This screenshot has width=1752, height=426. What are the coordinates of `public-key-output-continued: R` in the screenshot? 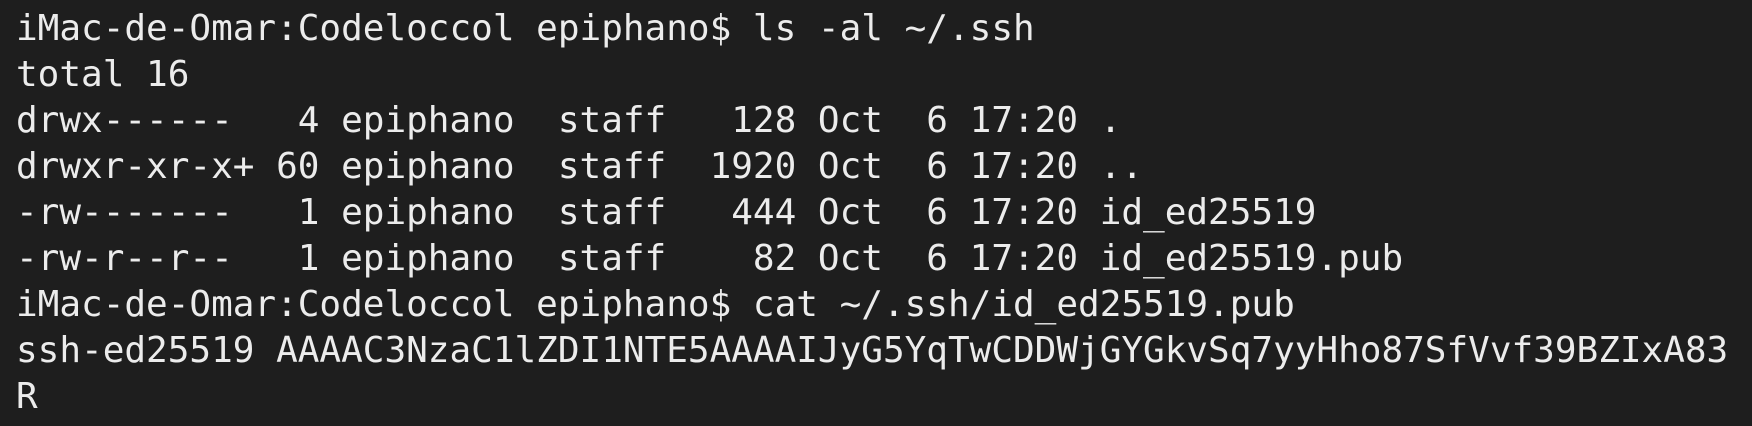 It's located at (27, 396).